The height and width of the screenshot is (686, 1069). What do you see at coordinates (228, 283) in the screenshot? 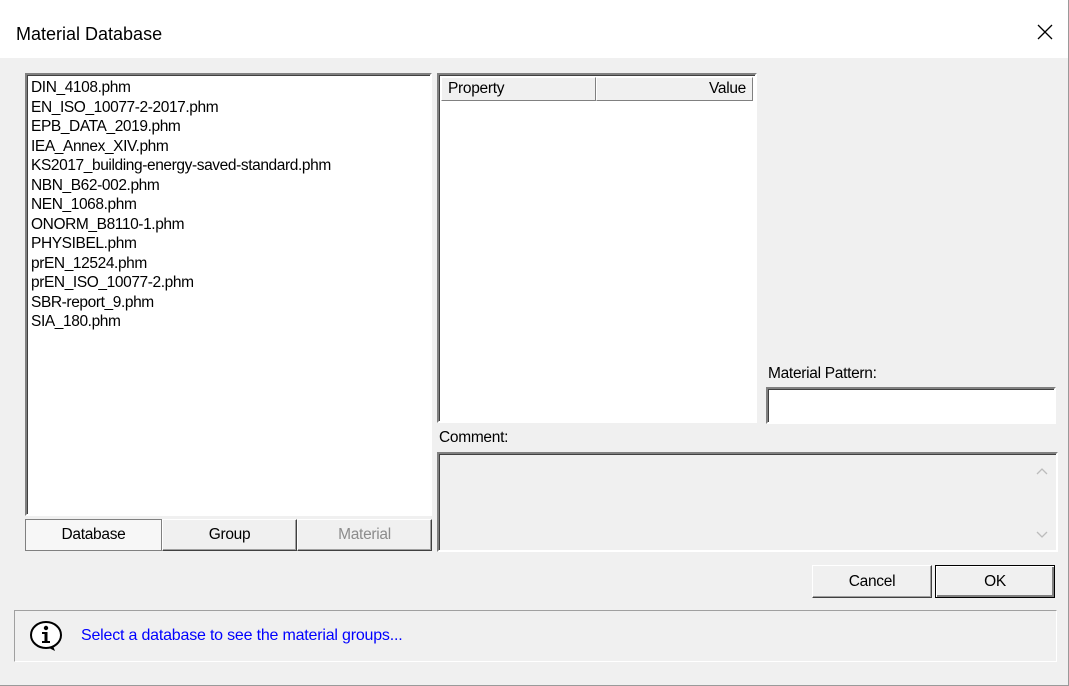
I see `list-item: prEN_ISO_10077-2.phm` at bounding box center [228, 283].